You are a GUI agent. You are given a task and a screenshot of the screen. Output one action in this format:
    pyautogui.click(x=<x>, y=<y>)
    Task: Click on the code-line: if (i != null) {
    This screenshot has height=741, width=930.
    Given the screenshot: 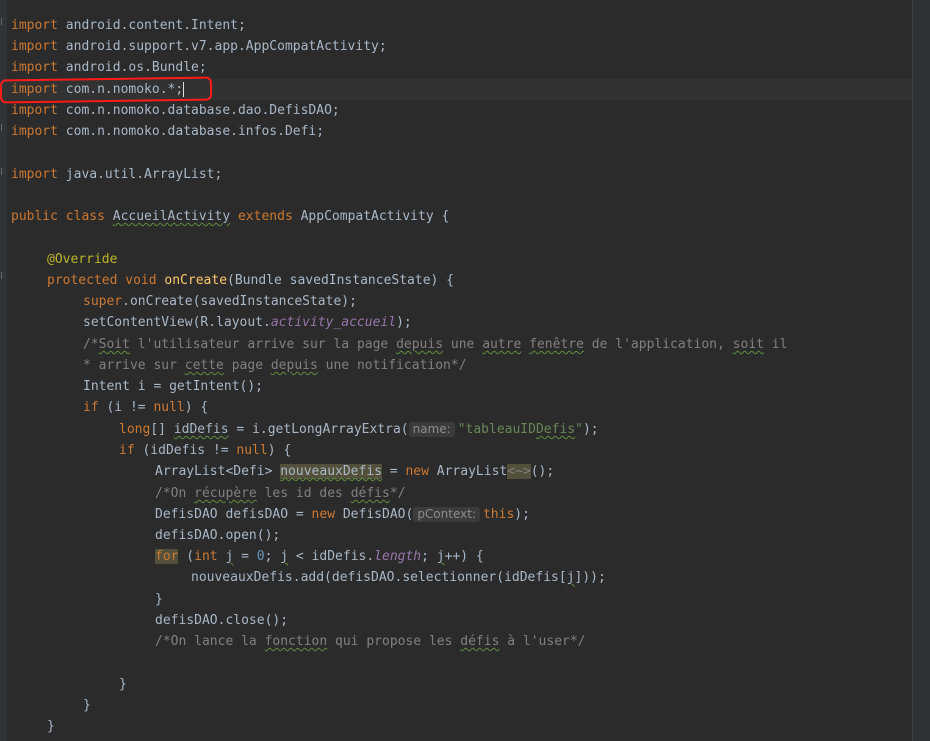 What is the action you would take?
    pyautogui.click(x=145, y=407)
    